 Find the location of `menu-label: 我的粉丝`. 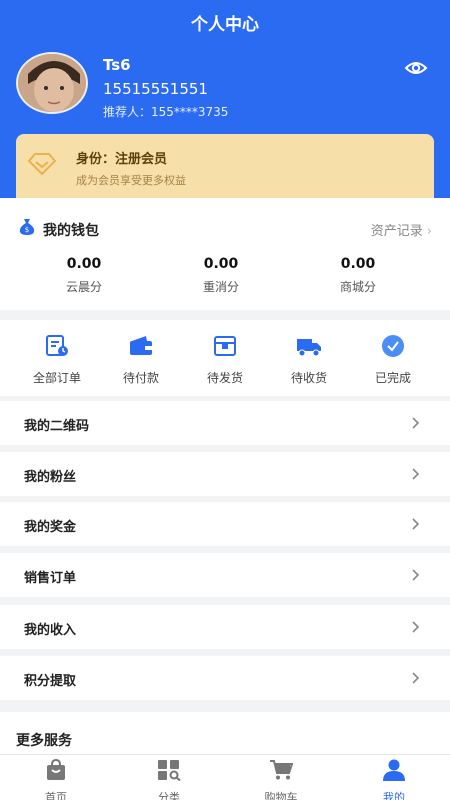

menu-label: 我的粉丝 is located at coordinates (50, 477).